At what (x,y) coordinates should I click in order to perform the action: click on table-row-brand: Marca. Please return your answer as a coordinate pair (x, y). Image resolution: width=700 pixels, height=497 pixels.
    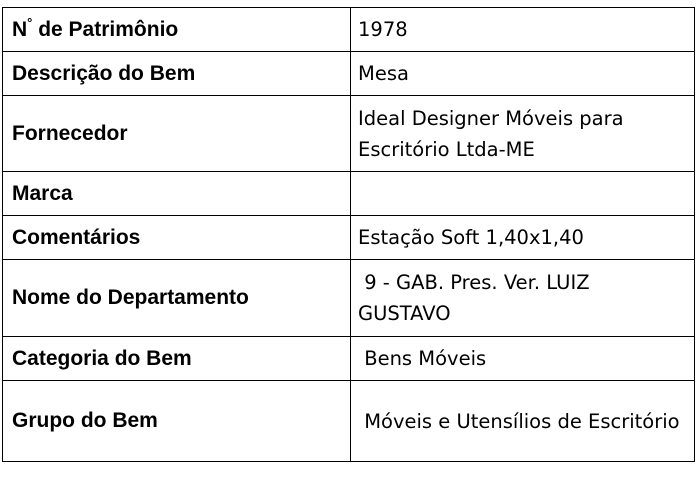
    Looking at the image, I should click on (348, 193).